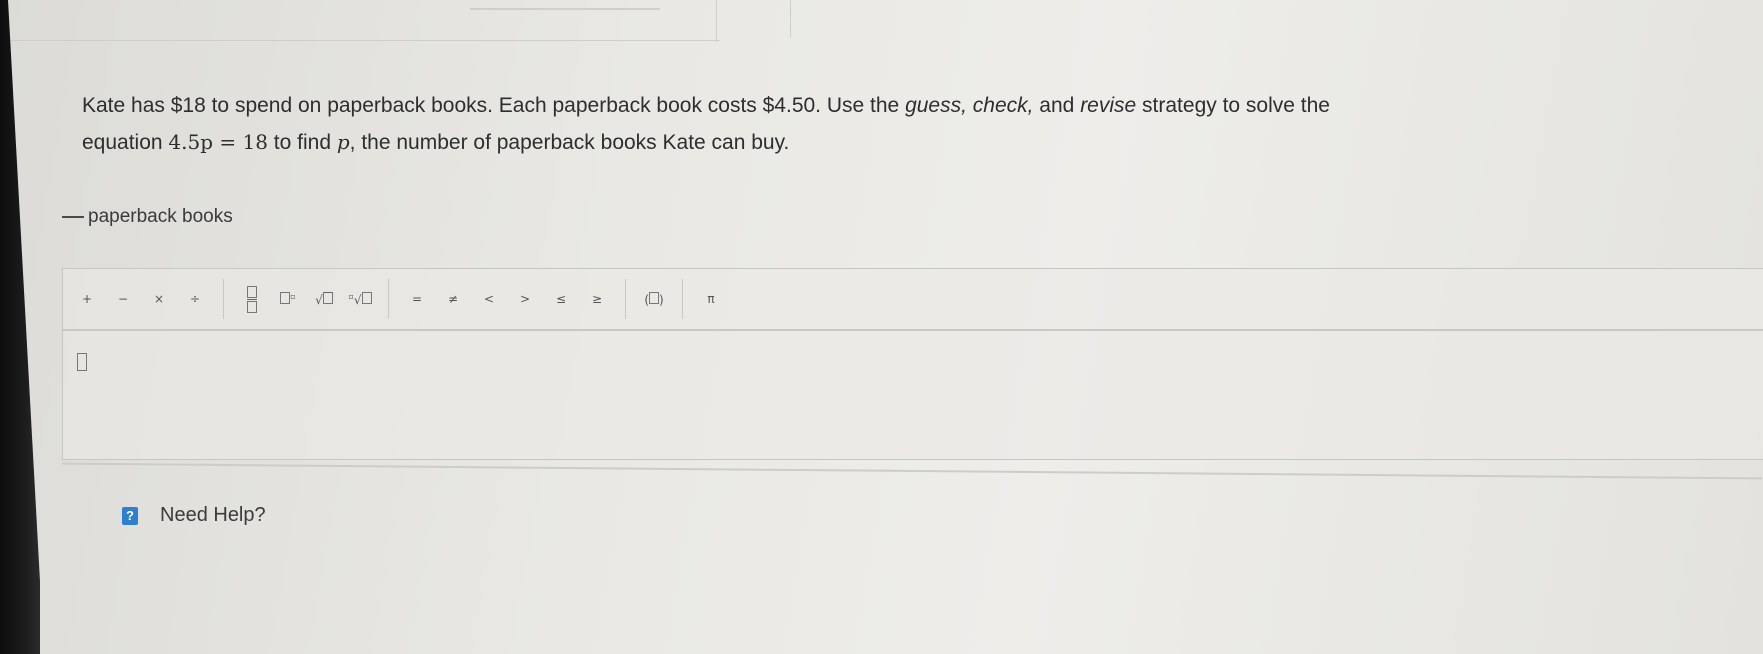 This screenshot has width=1763, height=654. Describe the element at coordinates (912, 471) in the screenshot. I see `divider` at that location.